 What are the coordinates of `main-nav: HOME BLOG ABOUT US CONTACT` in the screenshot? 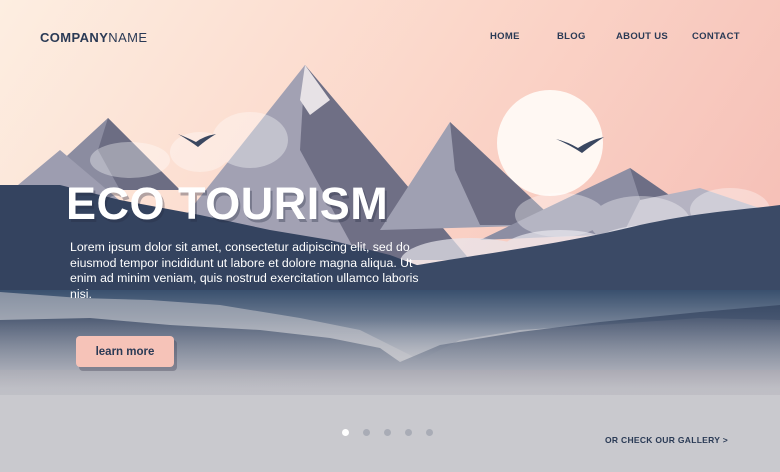 It's located at (390, 38).